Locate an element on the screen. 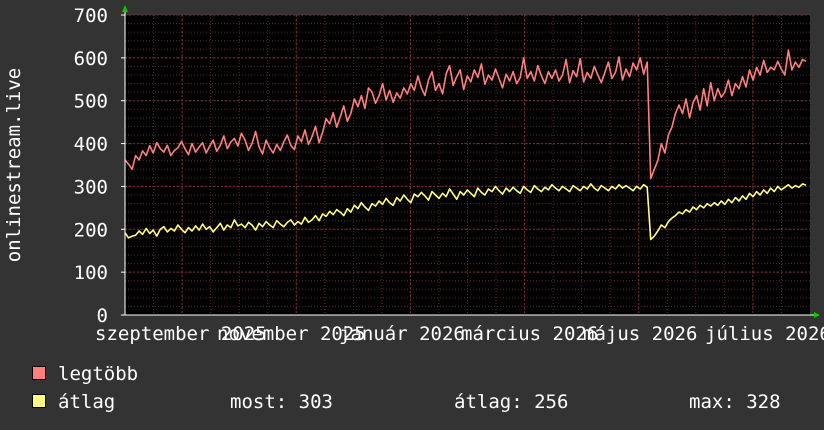 The height and width of the screenshot is (430, 824). legend-label-atlag: átlag is located at coordinates (87, 402).